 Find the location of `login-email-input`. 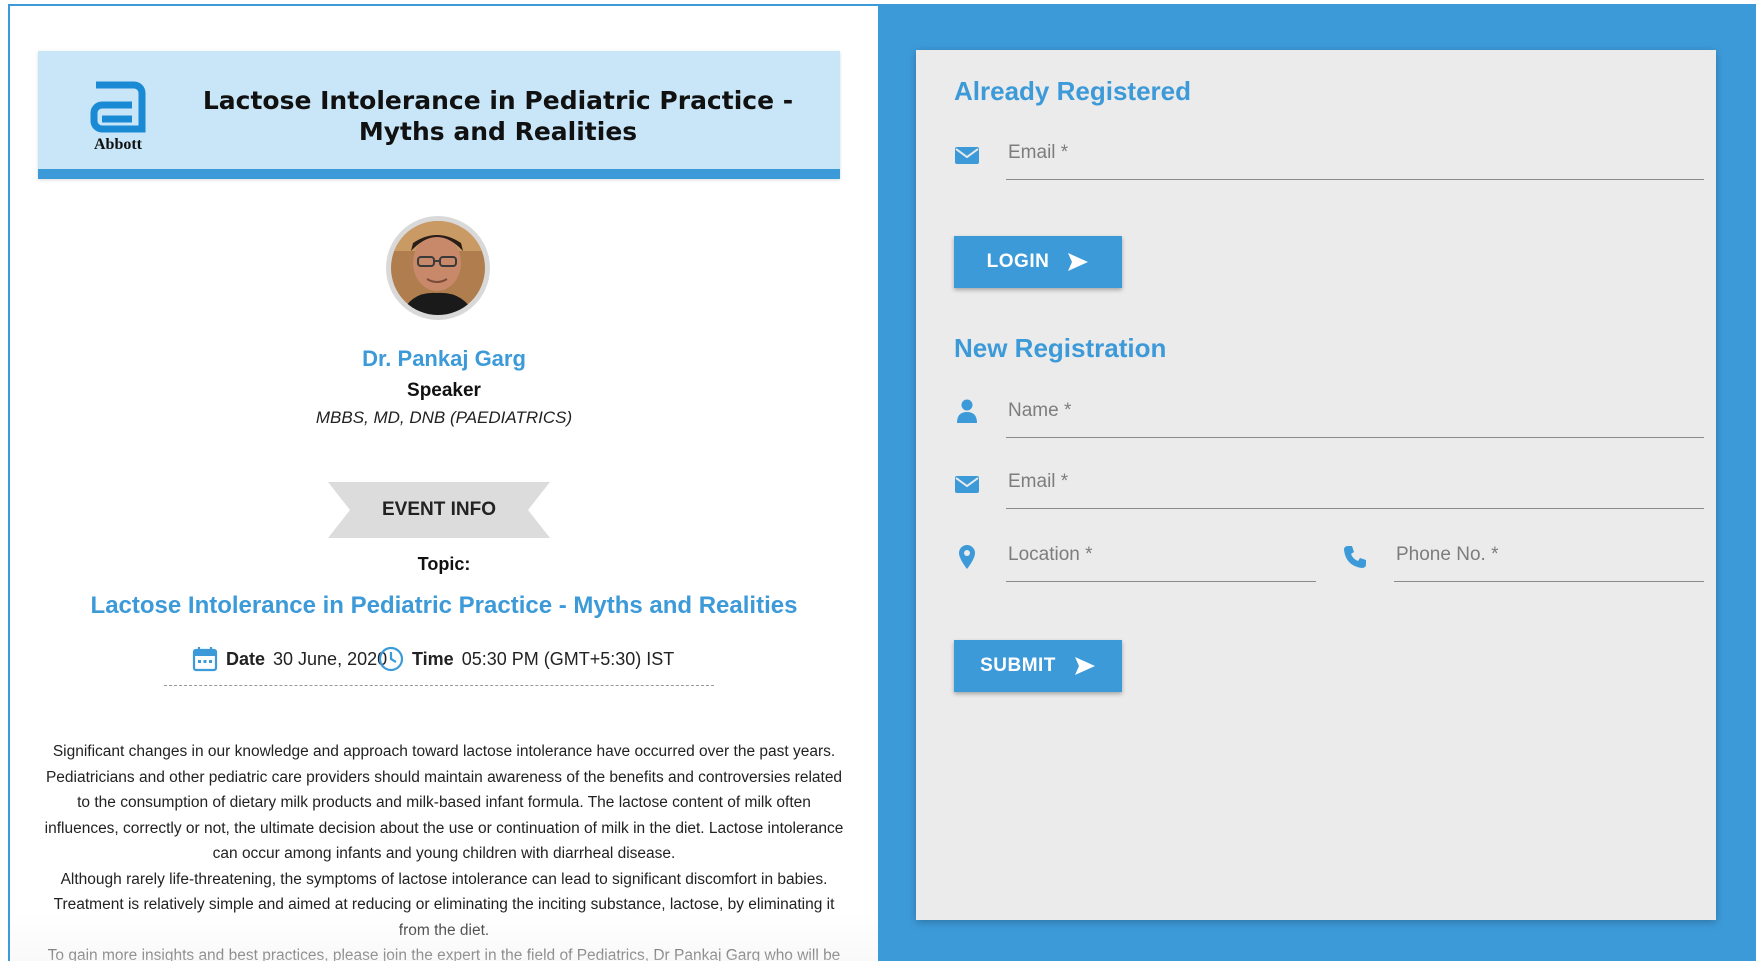

login-email-input is located at coordinates (1355, 153).